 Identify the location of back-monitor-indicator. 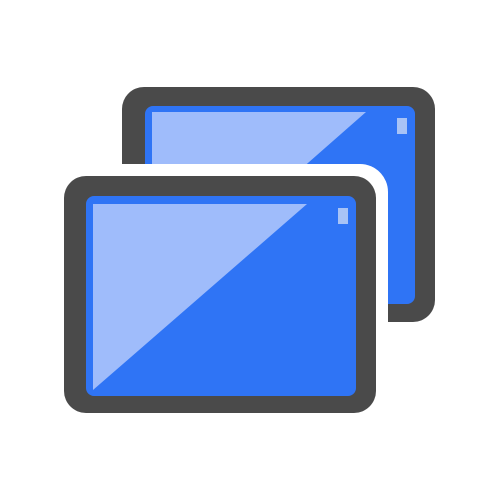
(402, 126).